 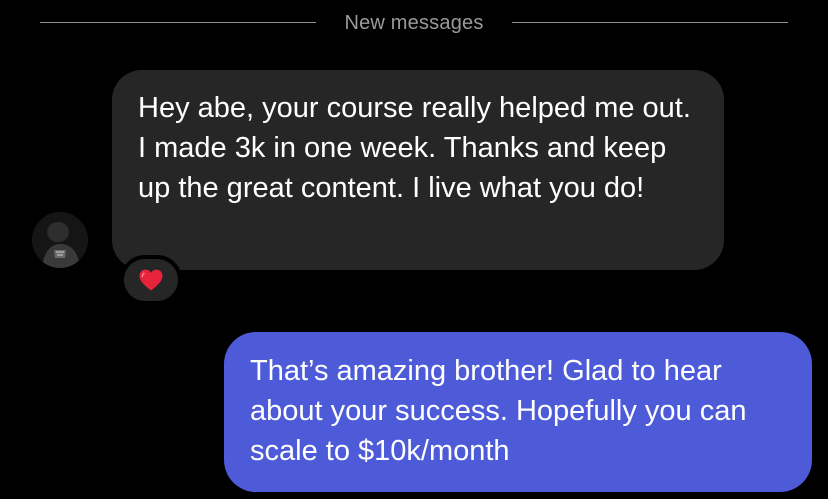 I want to click on new-messages-label: New messages, so click(x=414, y=23).